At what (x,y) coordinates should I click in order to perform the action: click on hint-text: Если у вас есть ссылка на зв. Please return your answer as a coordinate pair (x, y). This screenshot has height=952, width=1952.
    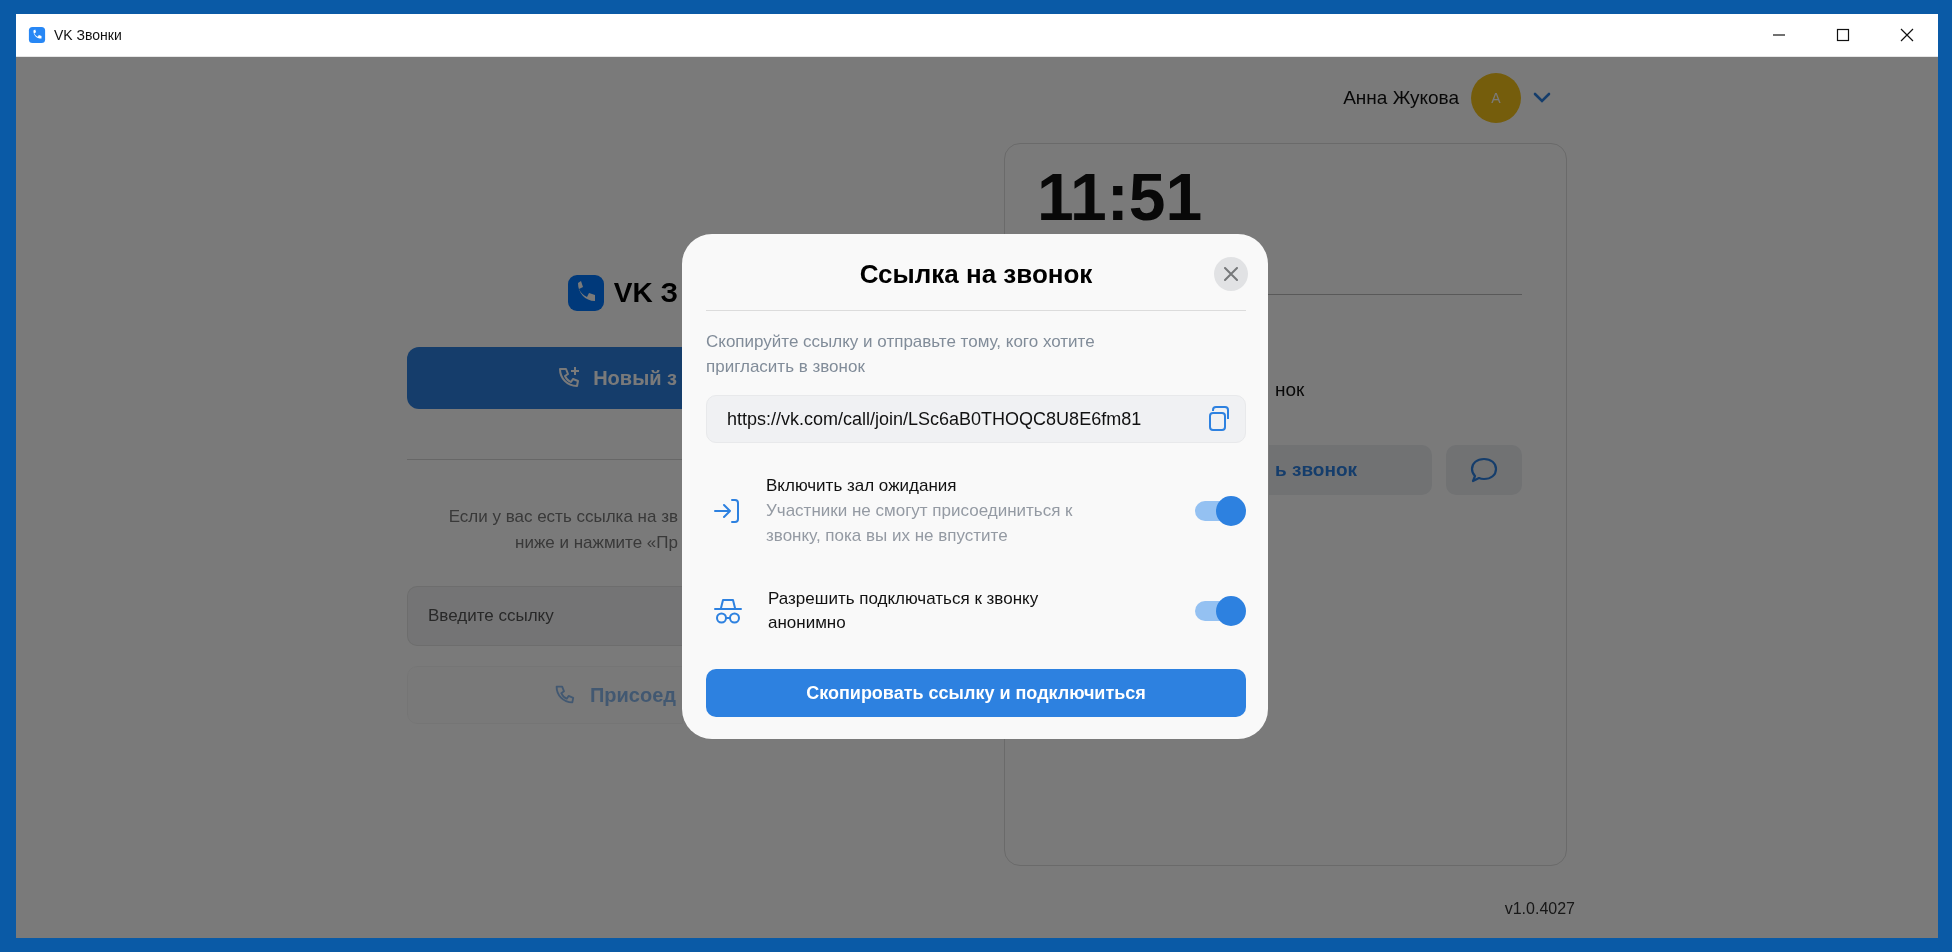
    Looking at the image, I should click on (563, 517).